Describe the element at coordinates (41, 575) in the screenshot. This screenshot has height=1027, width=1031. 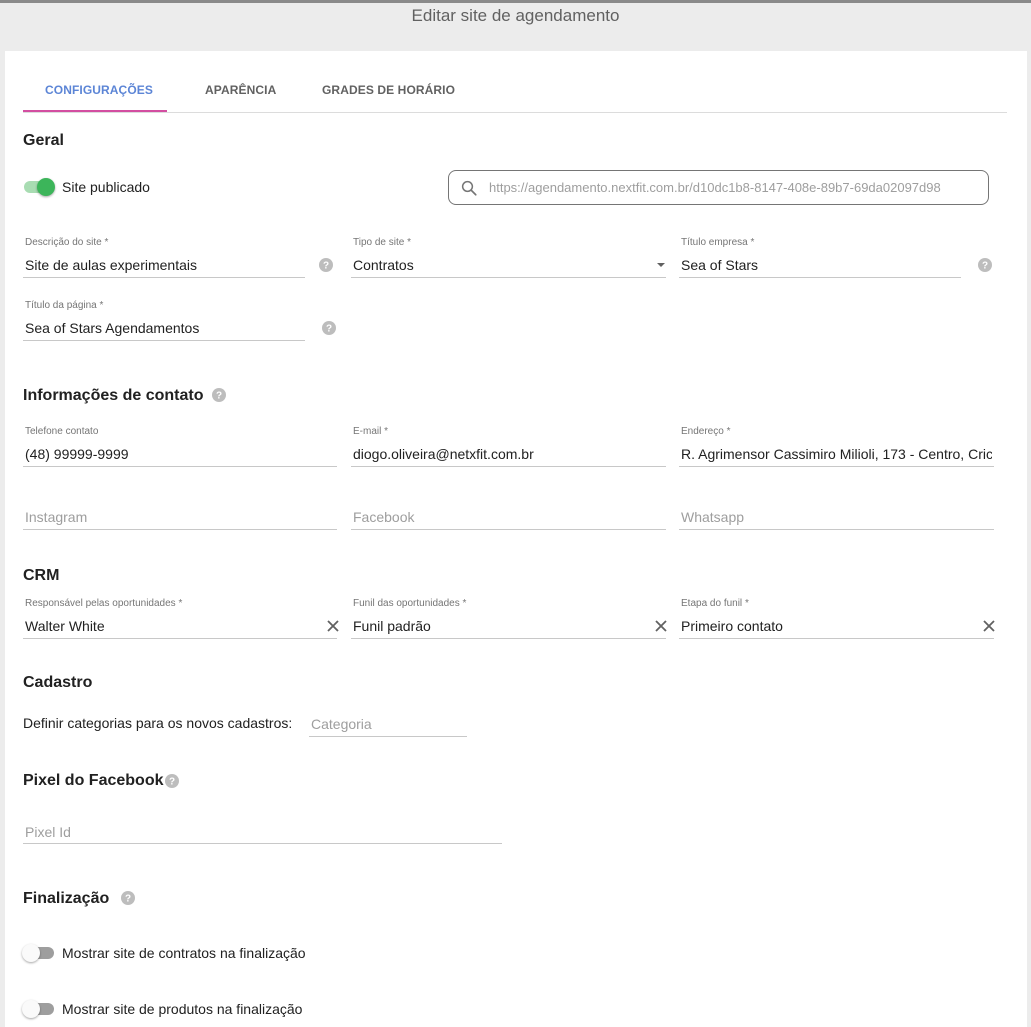
I see `section-title-crm: CRM` at that location.